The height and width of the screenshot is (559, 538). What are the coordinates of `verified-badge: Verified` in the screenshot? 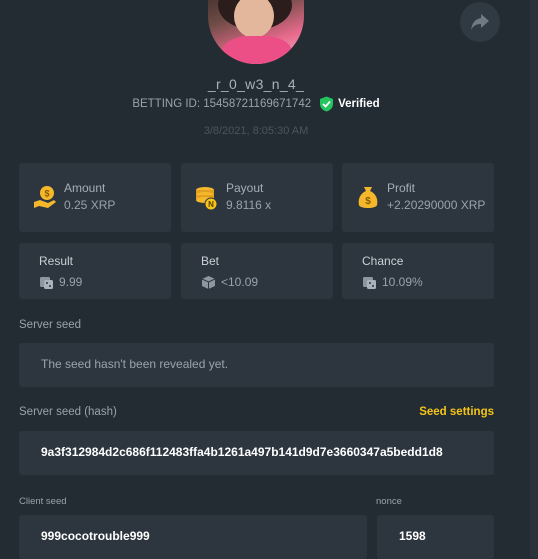 It's located at (349, 104).